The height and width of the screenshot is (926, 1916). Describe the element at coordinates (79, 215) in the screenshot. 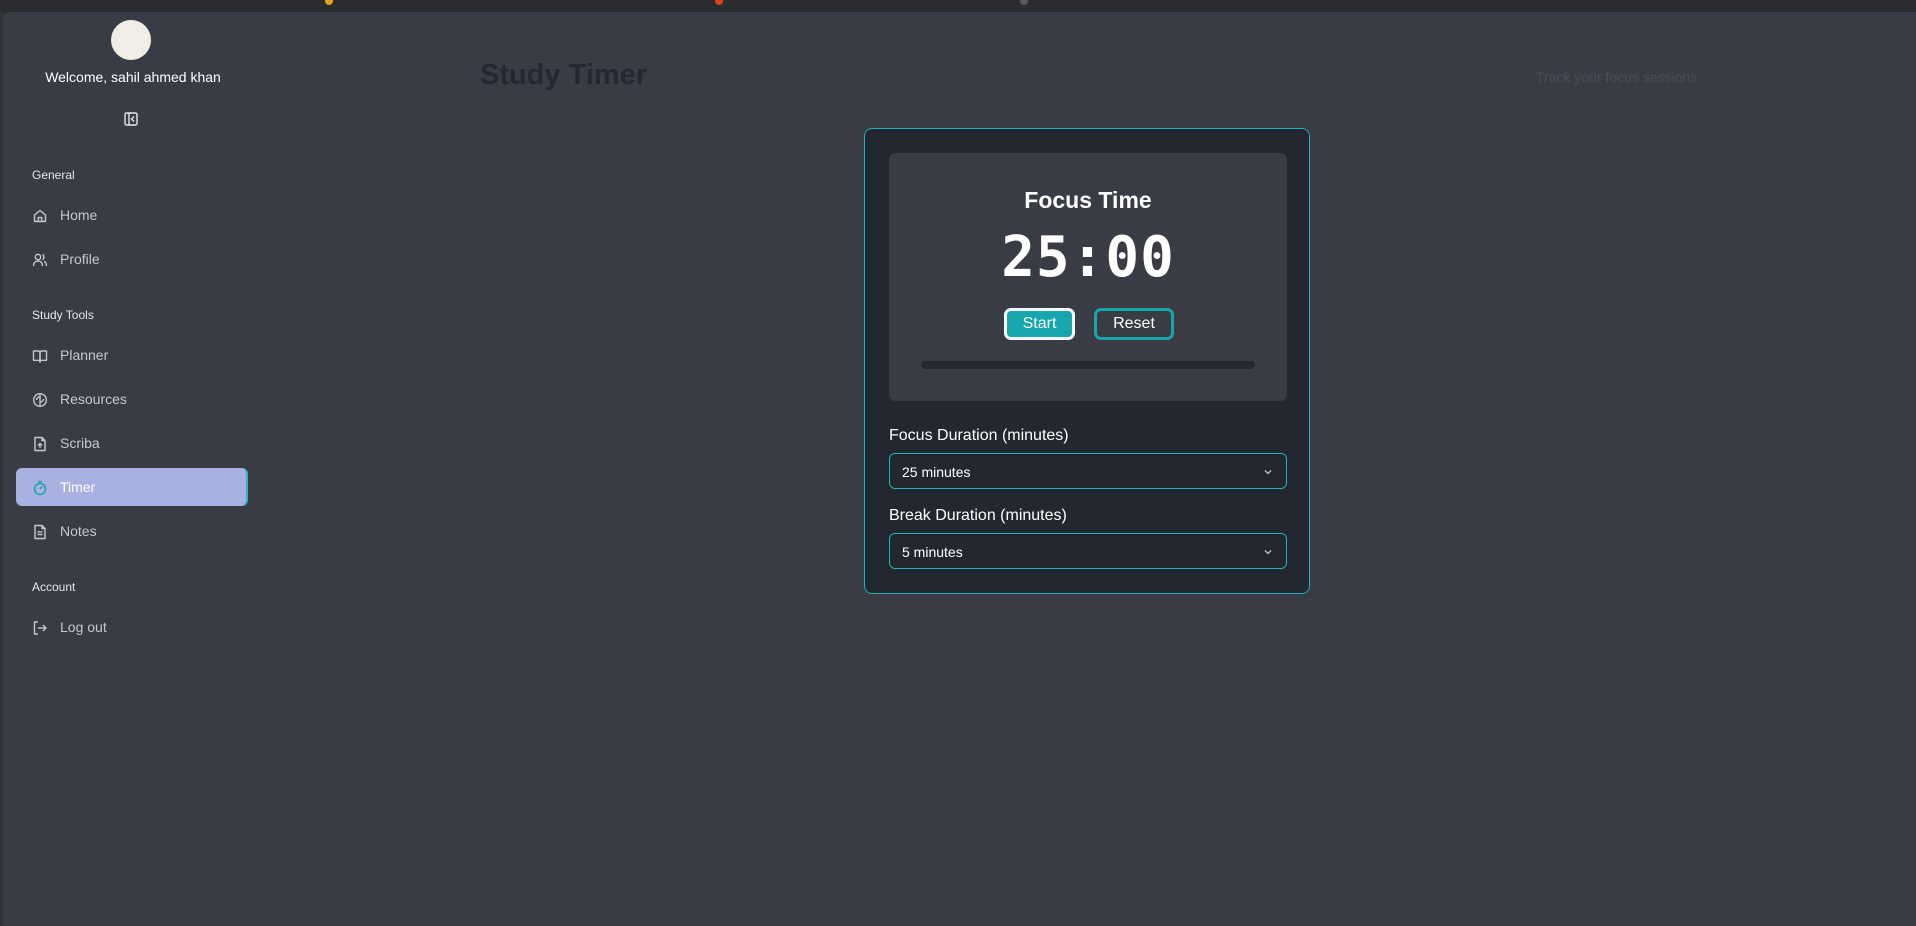

I see `sidebar-item-label: Home` at that location.